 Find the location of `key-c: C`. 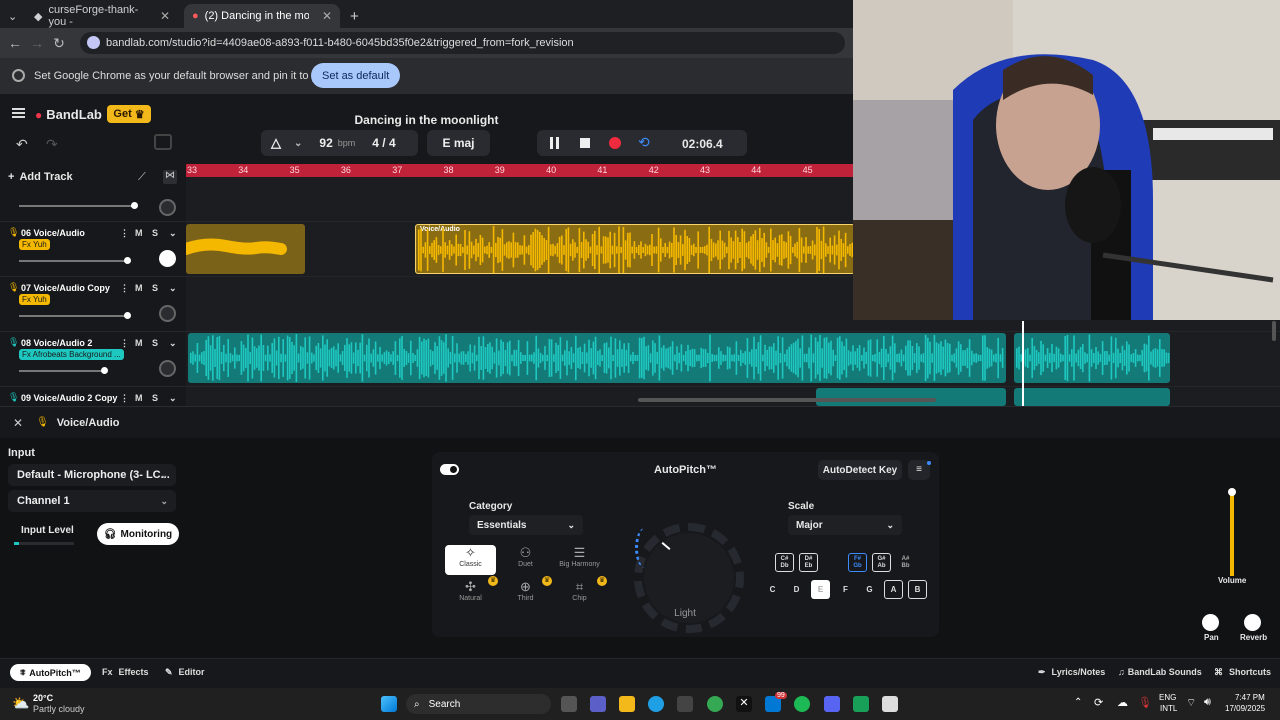

key-c: C is located at coordinates (772, 589).